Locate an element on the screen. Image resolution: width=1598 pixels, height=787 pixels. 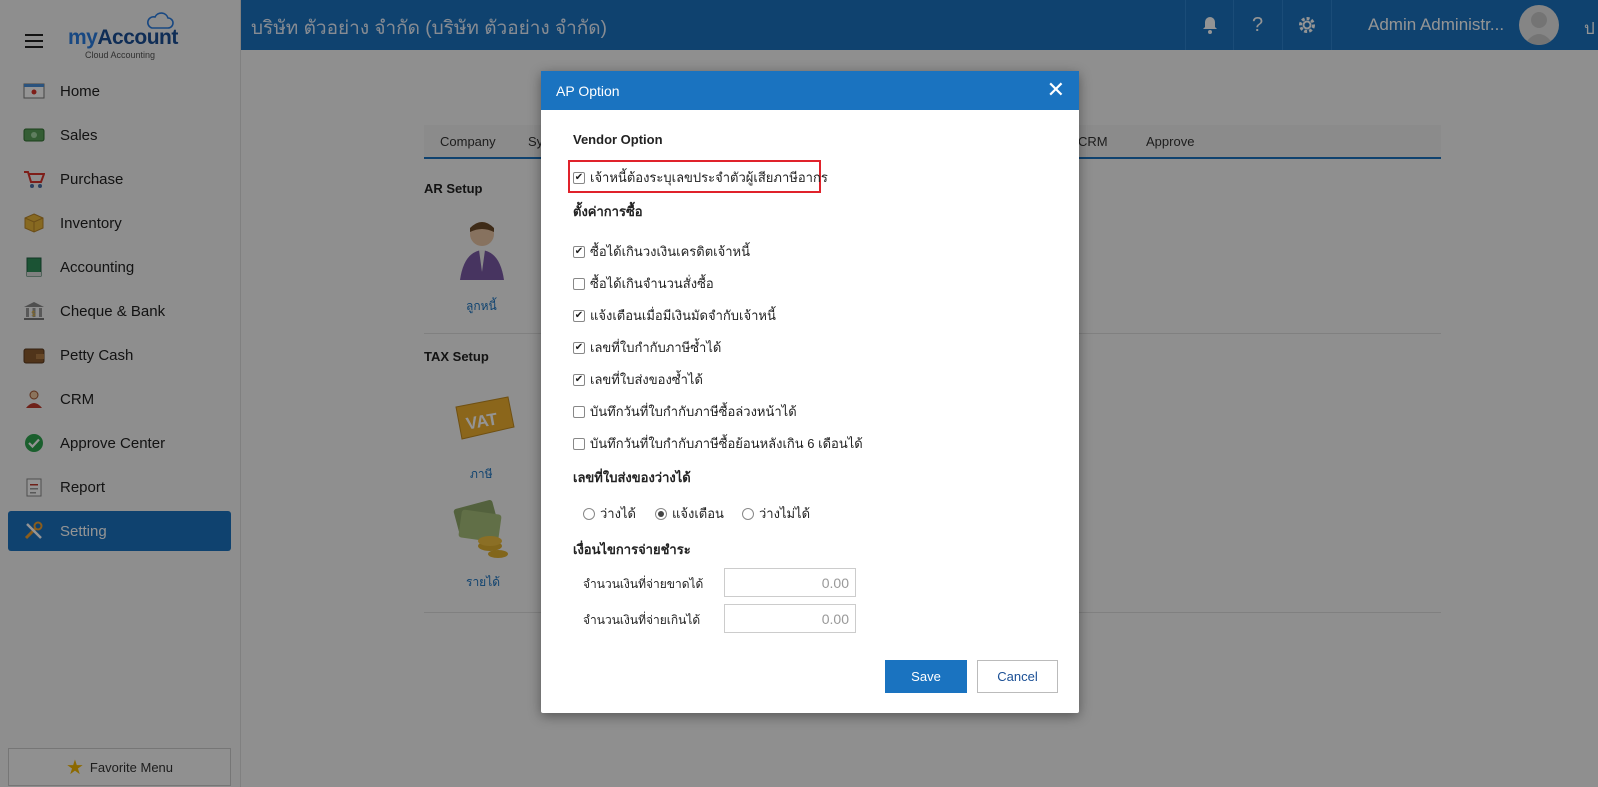
checkbox-label: บันทึกวันที่ใบกำกับภาษีซื้อล่วงหน้าได้ is located at coordinates (693, 411).